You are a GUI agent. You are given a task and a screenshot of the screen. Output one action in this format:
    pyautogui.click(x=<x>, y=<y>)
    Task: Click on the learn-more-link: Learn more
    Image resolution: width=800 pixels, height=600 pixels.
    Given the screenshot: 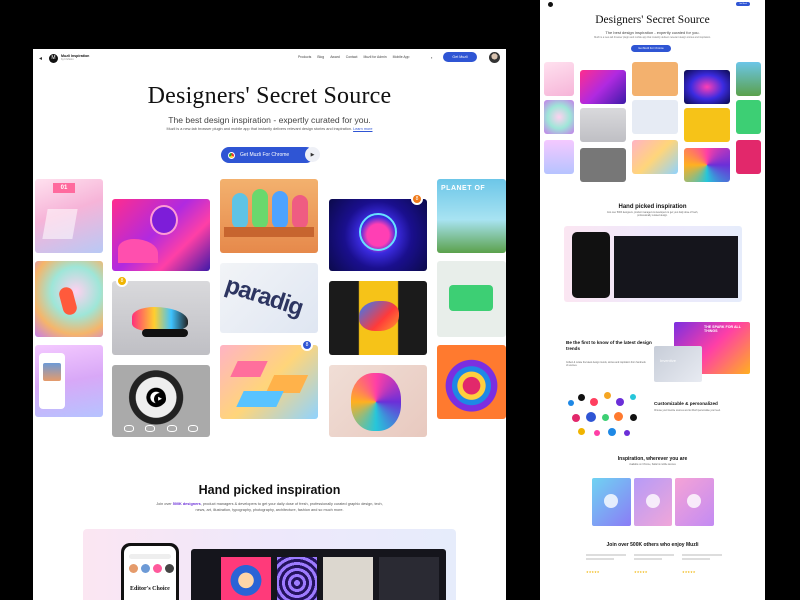 What is the action you would take?
    pyautogui.click(x=362, y=129)
    